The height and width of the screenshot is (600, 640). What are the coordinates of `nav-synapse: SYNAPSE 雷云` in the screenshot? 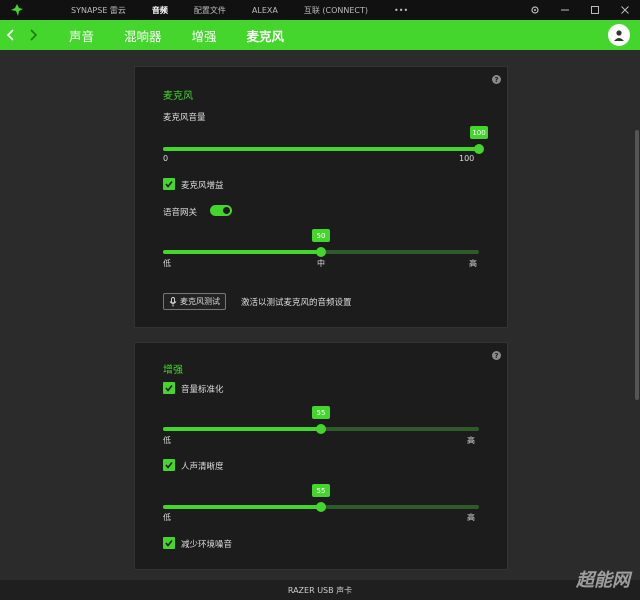 It's located at (98, 10).